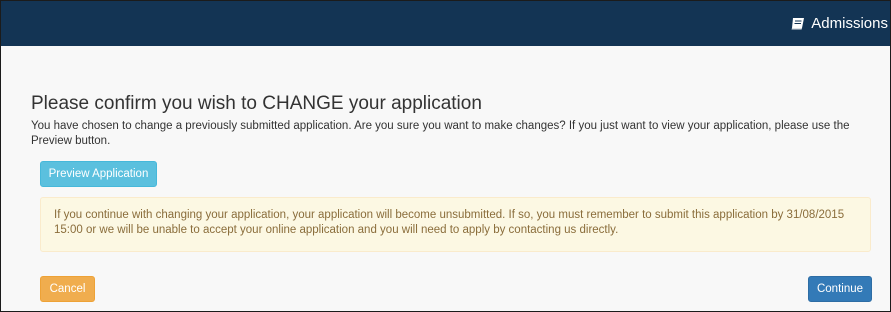  What do you see at coordinates (840, 289) in the screenshot?
I see `continue-button: Continue` at bounding box center [840, 289].